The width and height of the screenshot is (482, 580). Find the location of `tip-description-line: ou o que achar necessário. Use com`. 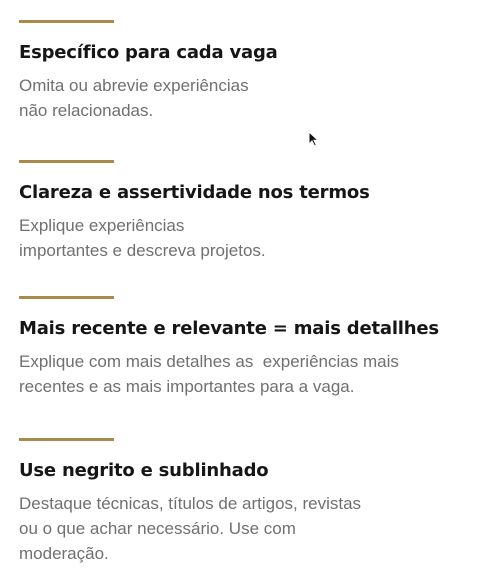

tip-description-line: ou o que achar necessário. Use com is located at coordinates (157, 528).